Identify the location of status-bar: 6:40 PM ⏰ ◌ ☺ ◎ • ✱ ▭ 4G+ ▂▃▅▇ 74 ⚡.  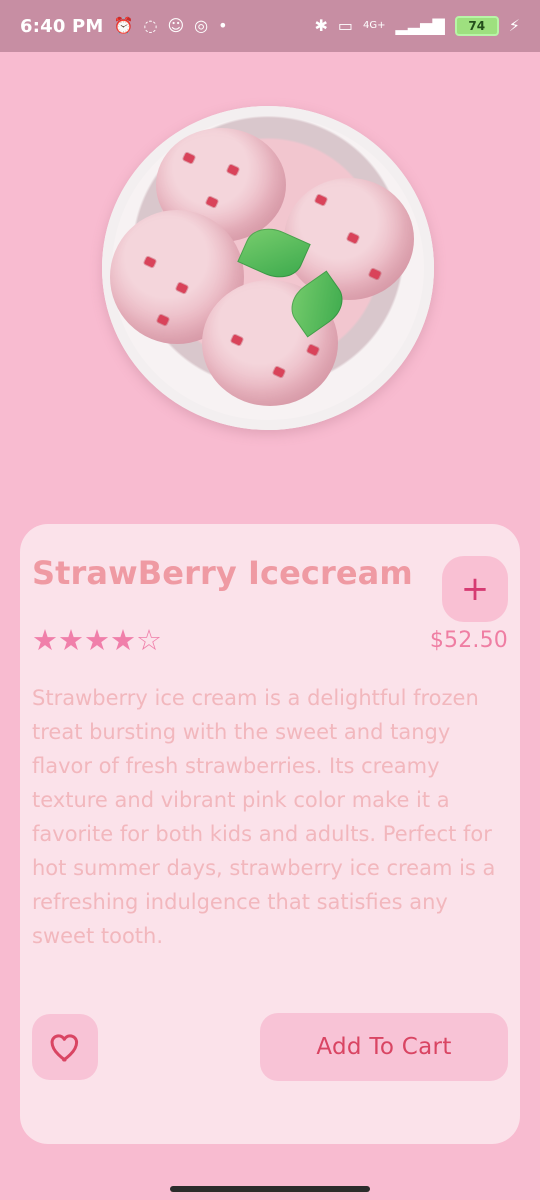
(270, 26).